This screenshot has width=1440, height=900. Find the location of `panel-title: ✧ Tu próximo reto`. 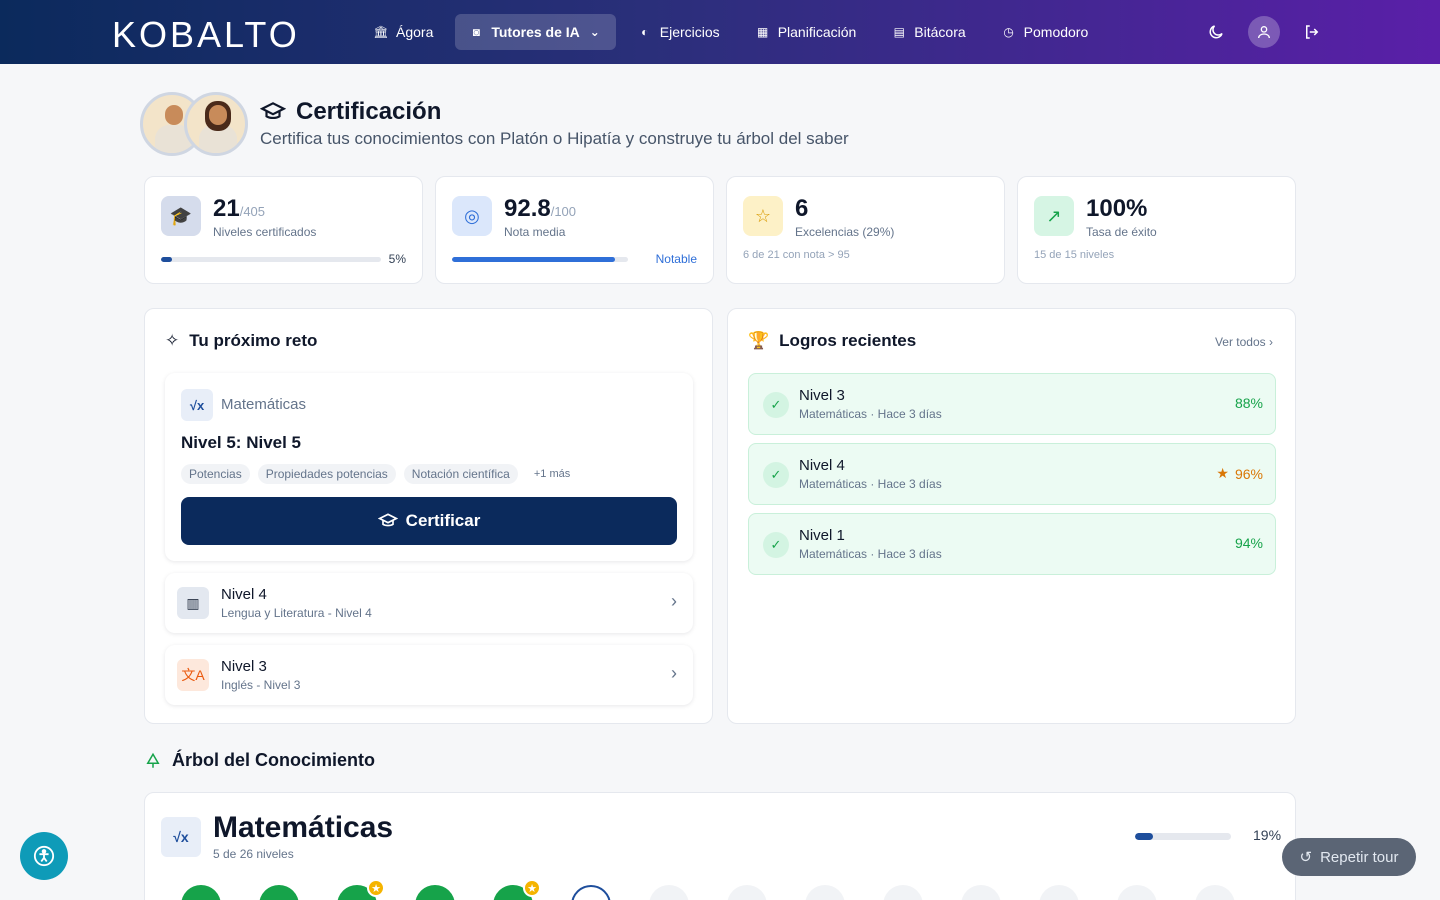

panel-title: ✧ Tu próximo reto is located at coordinates (241, 341).